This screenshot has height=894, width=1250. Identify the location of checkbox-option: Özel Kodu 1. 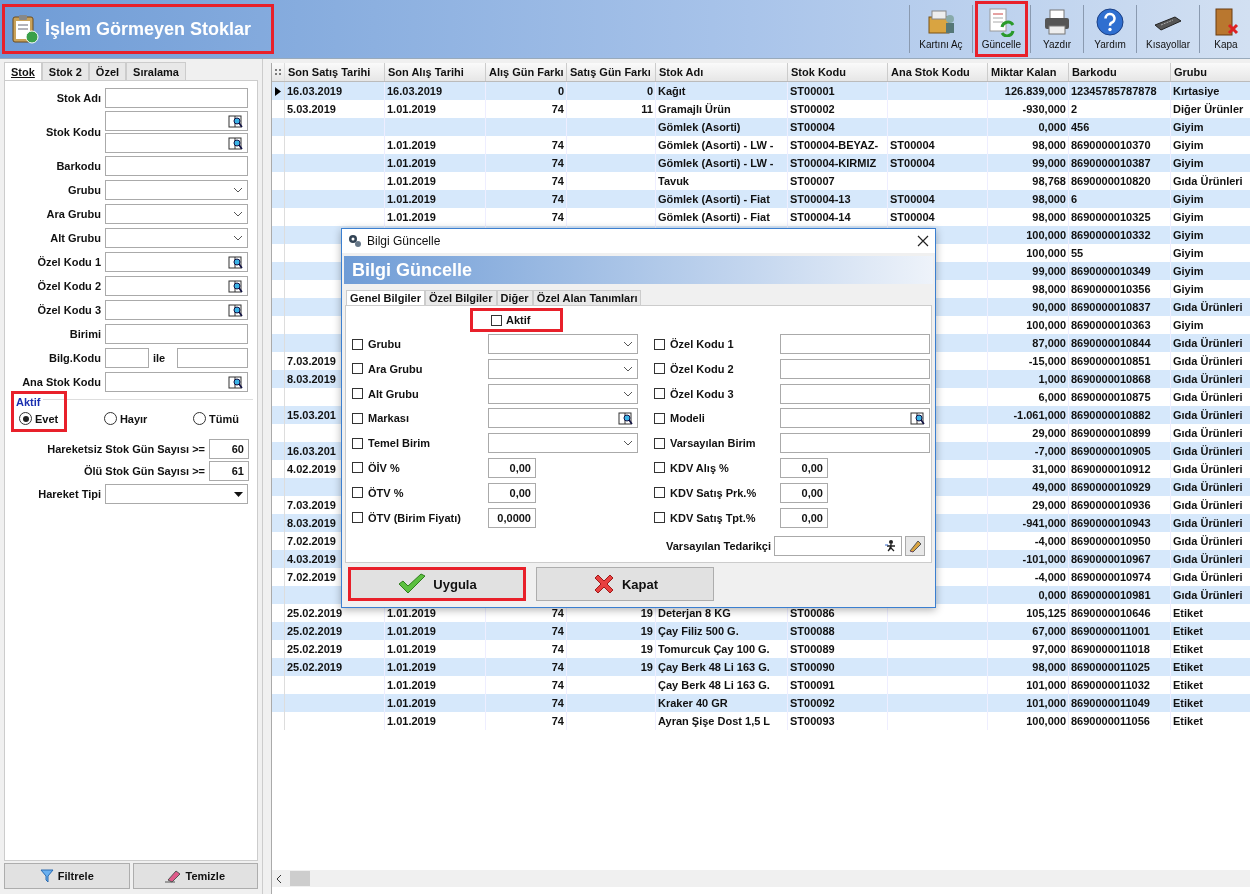
(717, 344).